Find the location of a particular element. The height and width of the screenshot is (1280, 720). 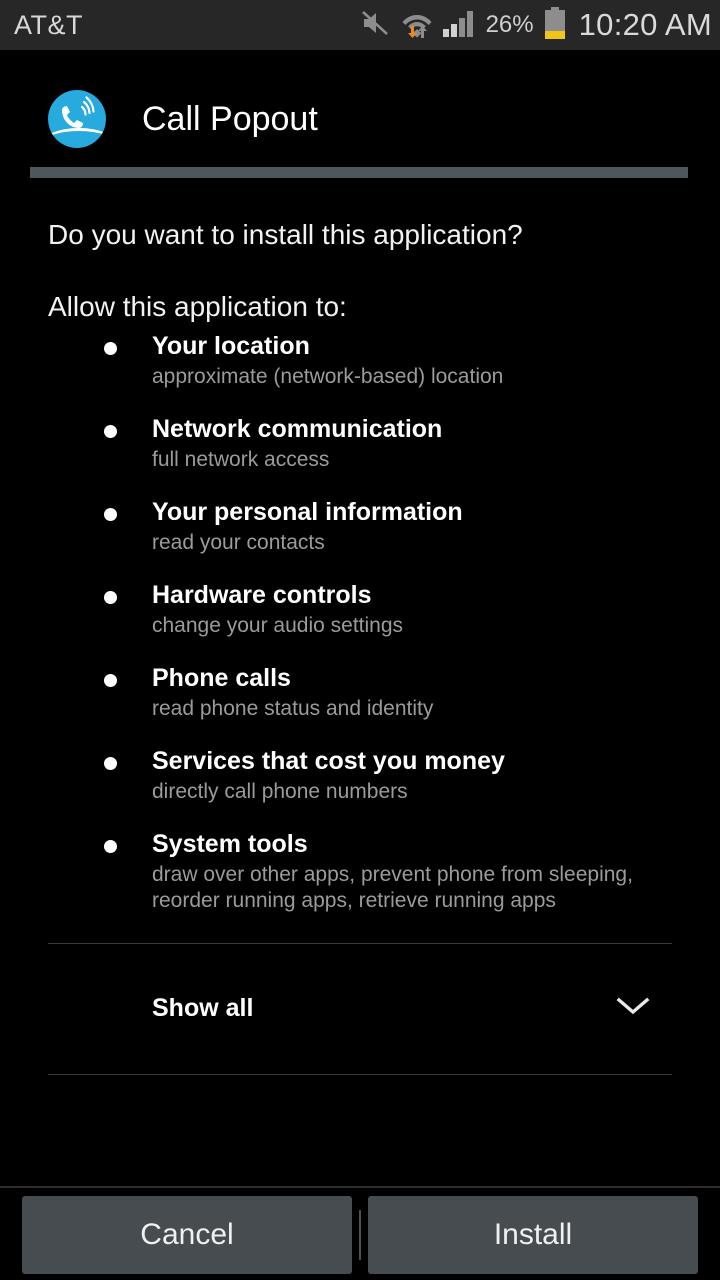

app-header: Call Popout is located at coordinates (183, 119).